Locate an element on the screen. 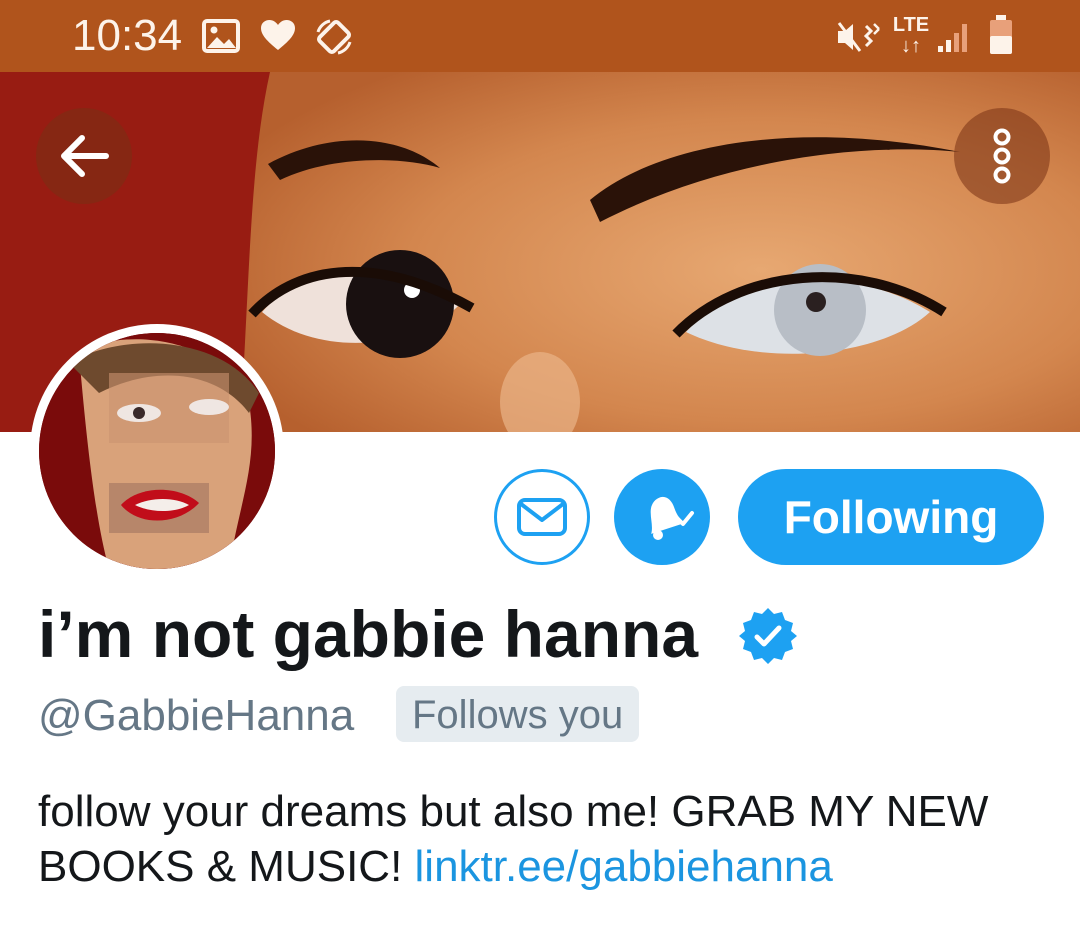  arrow-left-icon is located at coordinates (85, 156).